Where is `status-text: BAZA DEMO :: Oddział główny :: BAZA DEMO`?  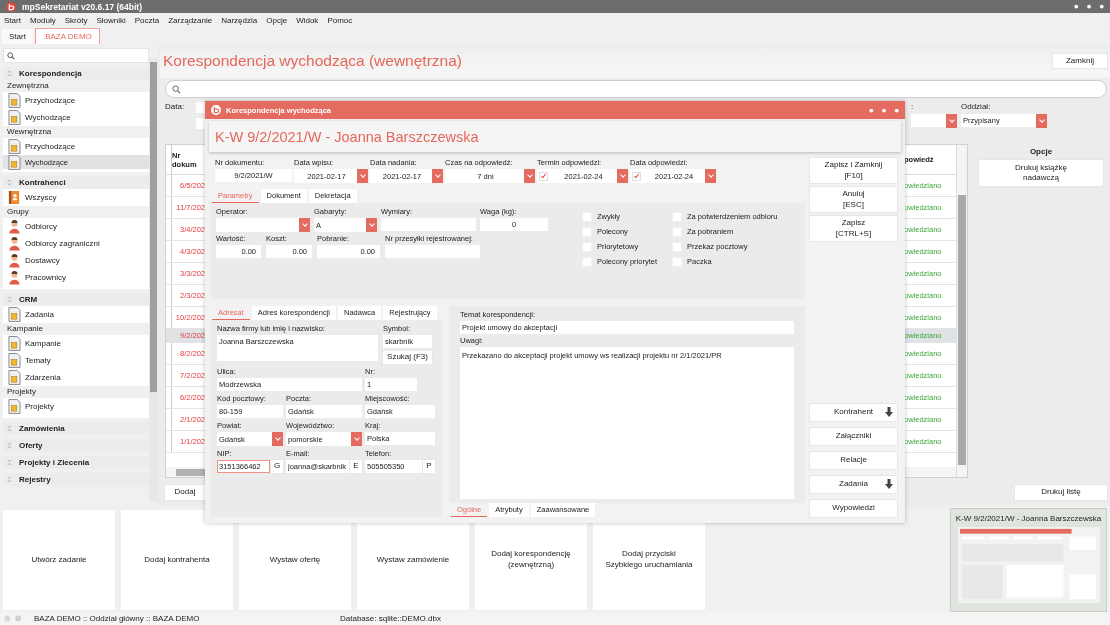 status-text: BAZA DEMO :: Oddział główny :: BAZA DEMO is located at coordinates (117, 618).